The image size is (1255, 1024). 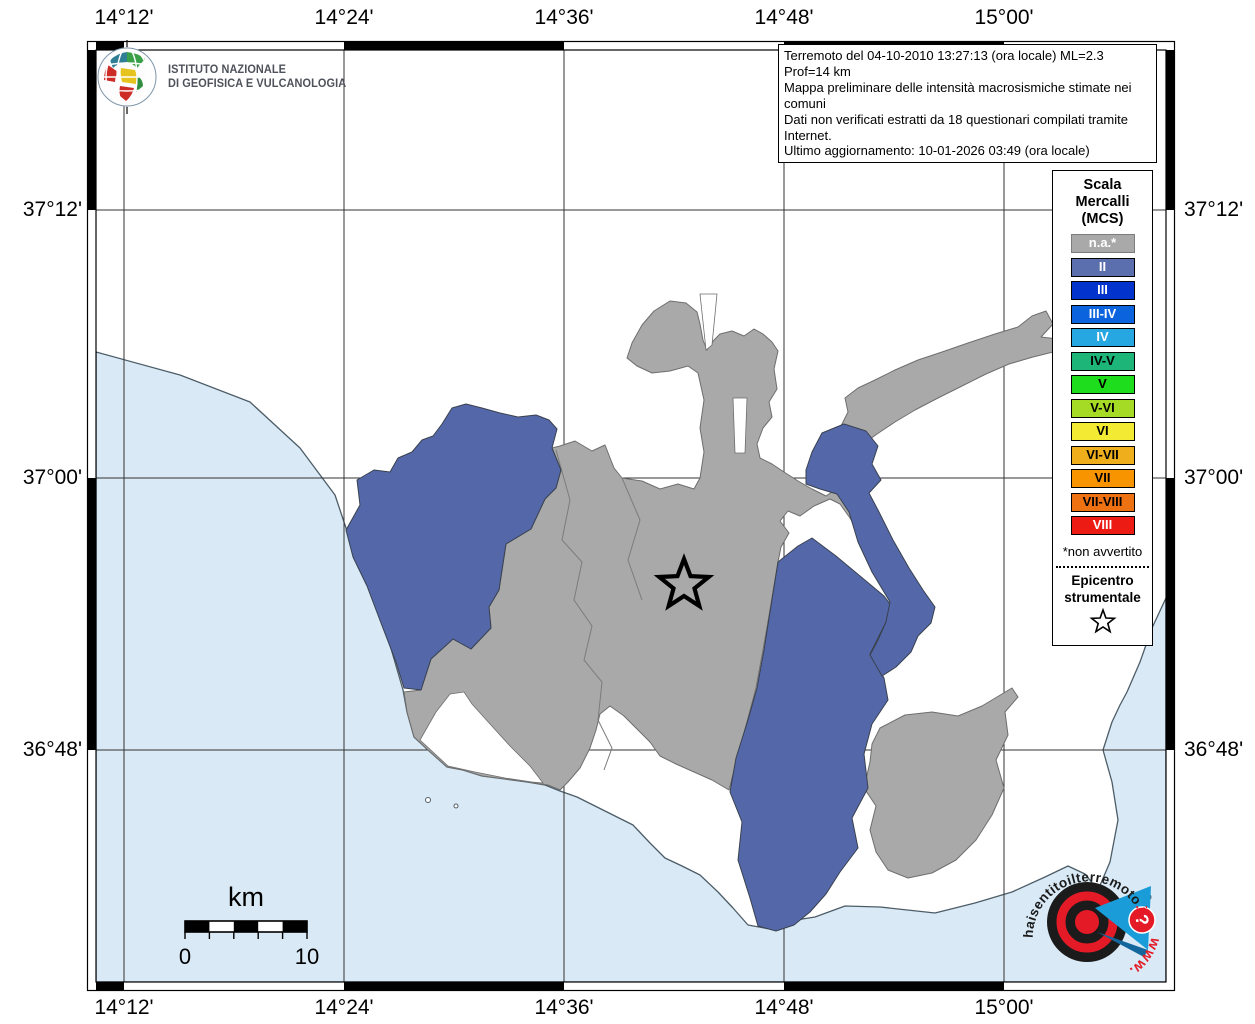 What do you see at coordinates (1102, 290) in the screenshot?
I see `legend-swatch-iii: III` at bounding box center [1102, 290].